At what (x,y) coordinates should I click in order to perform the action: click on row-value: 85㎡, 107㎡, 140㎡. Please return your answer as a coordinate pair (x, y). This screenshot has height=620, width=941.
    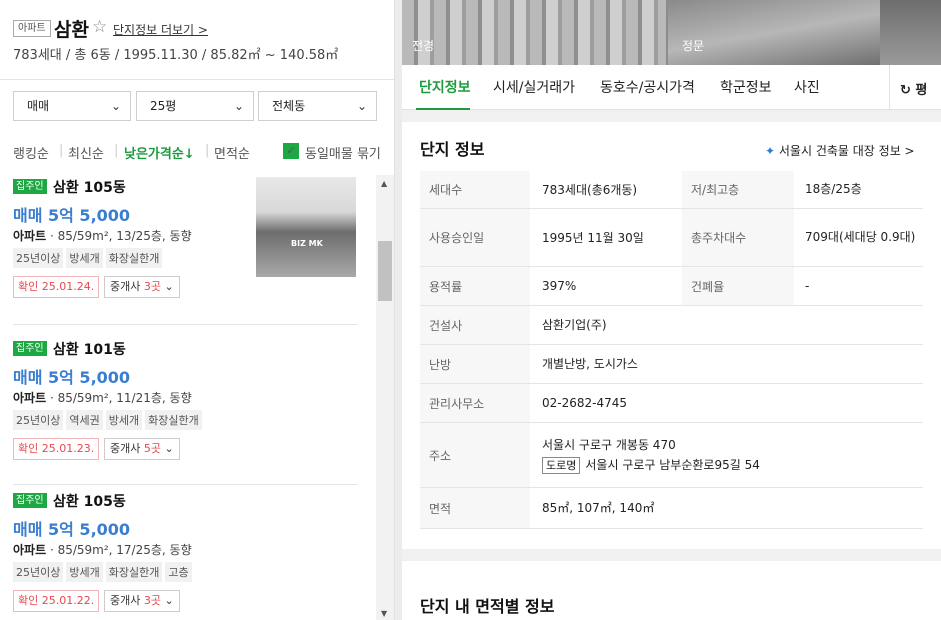
    Looking at the image, I should click on (598, 508).